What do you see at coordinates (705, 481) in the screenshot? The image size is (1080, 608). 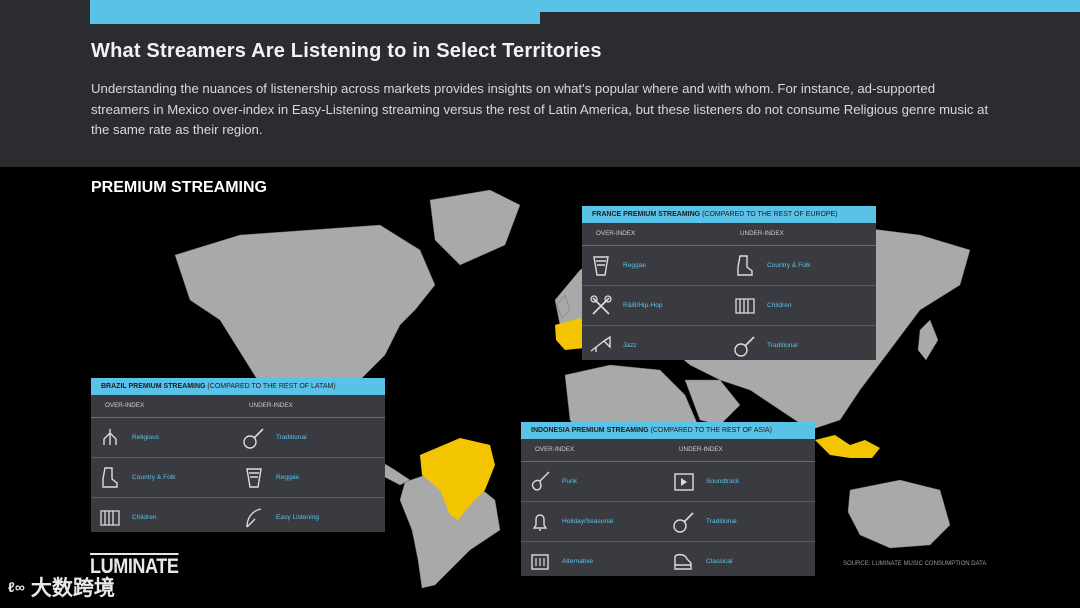 I see `under-index-cell: Soundtrack` at bounding box center [705, 481].